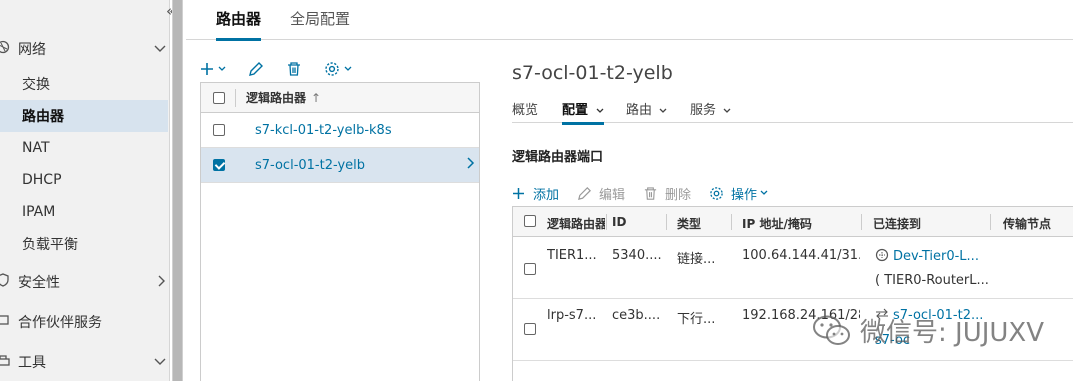 Image resolution: width=1073 pixels, height=381 pixels. What do you see at coordinates (744, 195) in the screenshot?
I see `button-label: 操作` at bounding box center [744, 195].